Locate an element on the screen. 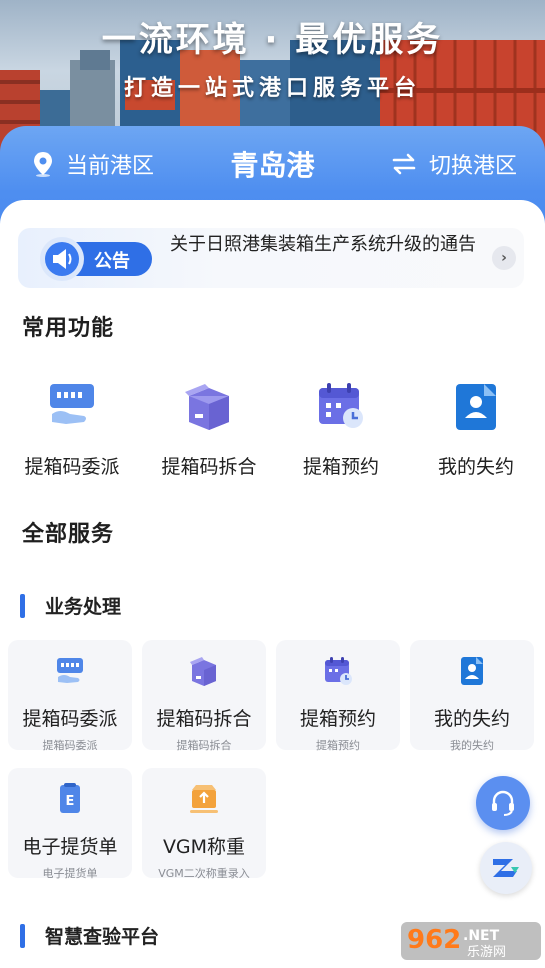 The height and width of the screenshot is (968, 545). notice-badge-label: 公告 is located at coordinates (112, 261).